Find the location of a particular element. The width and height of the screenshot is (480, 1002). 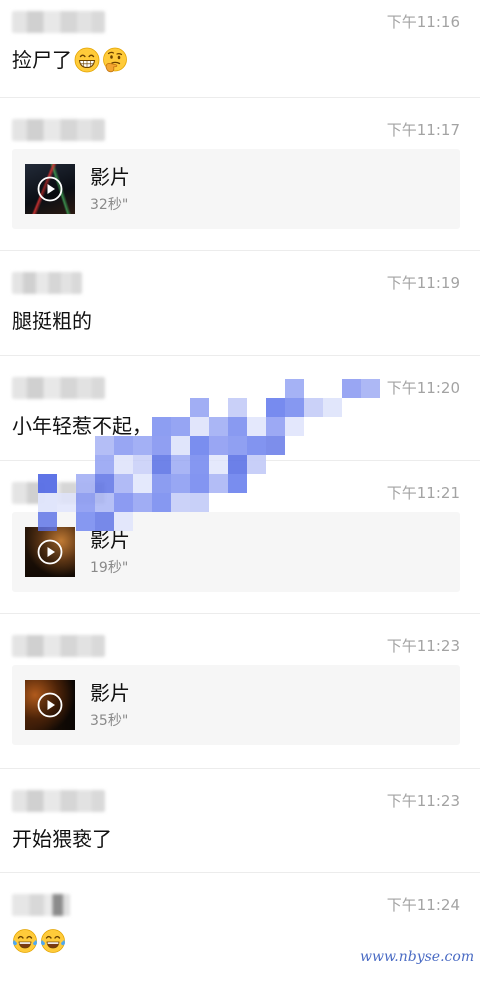

message-text: 小年轻惹不起， is located at coordinates (82, 426).